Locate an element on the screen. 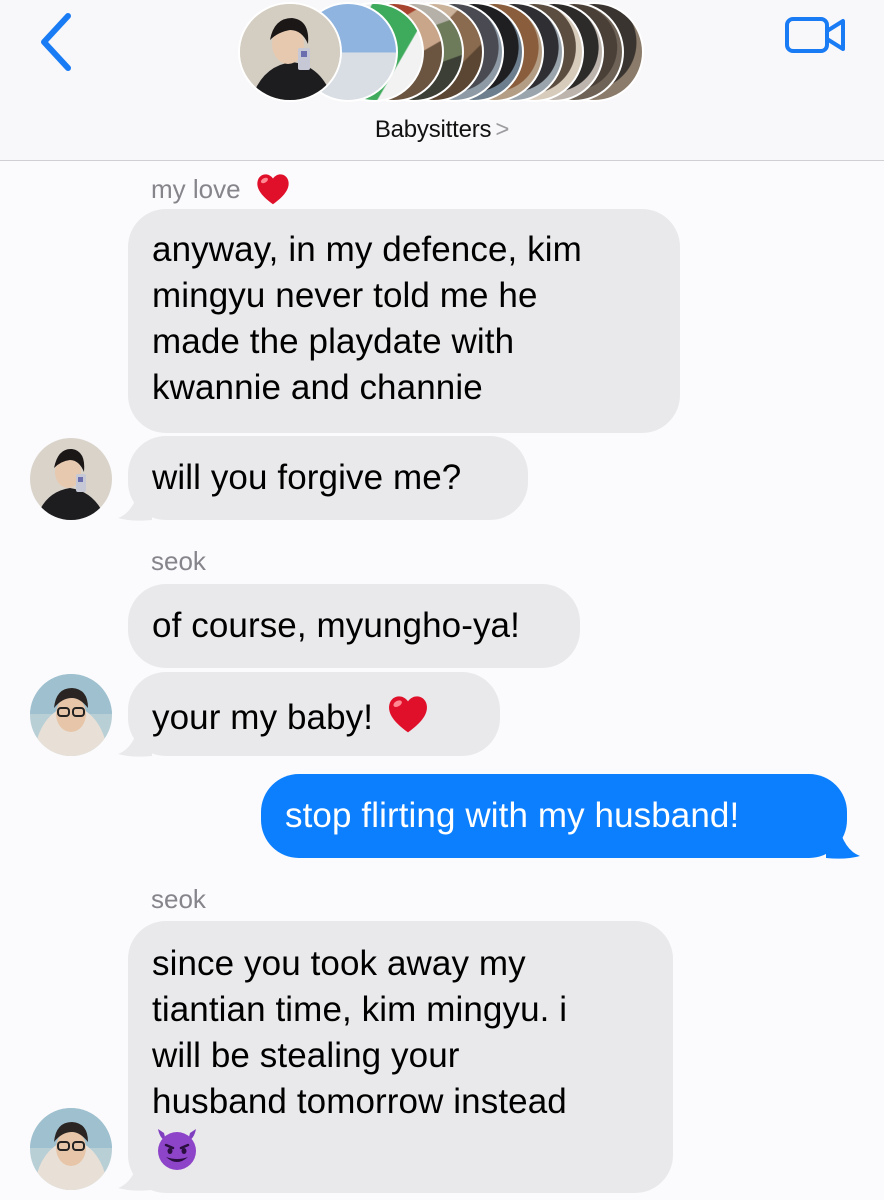 The height and width of the screenshot is (1200, 884). chevron-right-icon: > is located at coordinates (502, 129).